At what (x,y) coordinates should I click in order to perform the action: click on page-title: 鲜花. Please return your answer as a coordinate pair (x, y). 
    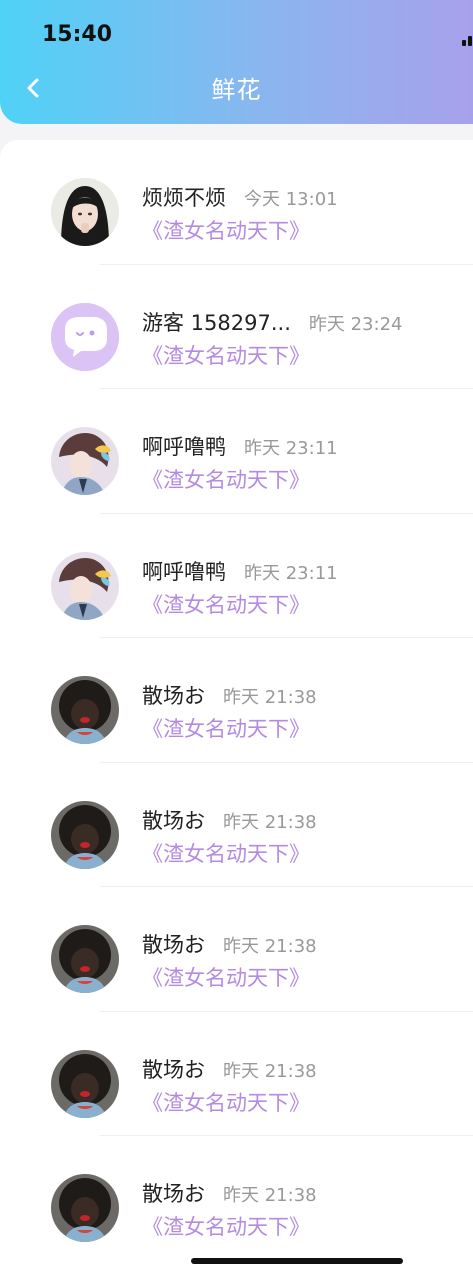
    Looking at the image, I should click on (236, 90).